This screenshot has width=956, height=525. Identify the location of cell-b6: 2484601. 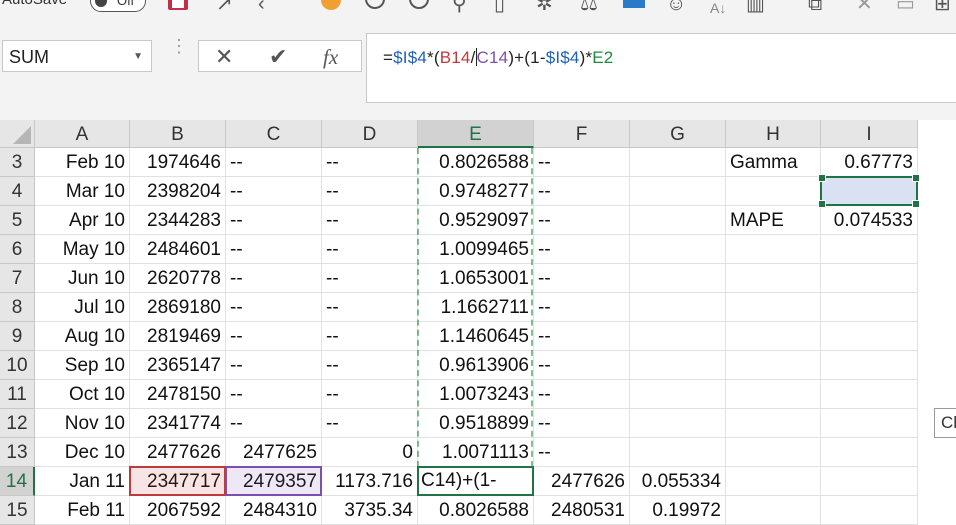
(178, 249).